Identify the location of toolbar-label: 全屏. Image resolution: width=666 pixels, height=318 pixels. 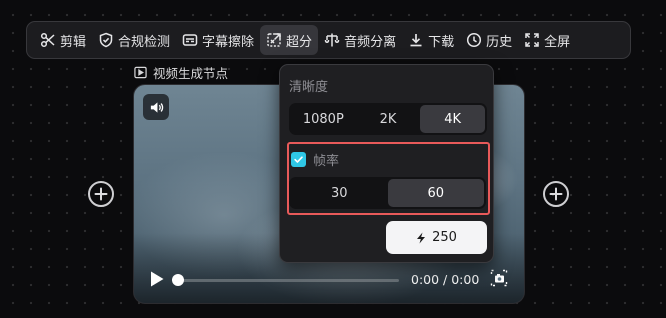
(557, 42).